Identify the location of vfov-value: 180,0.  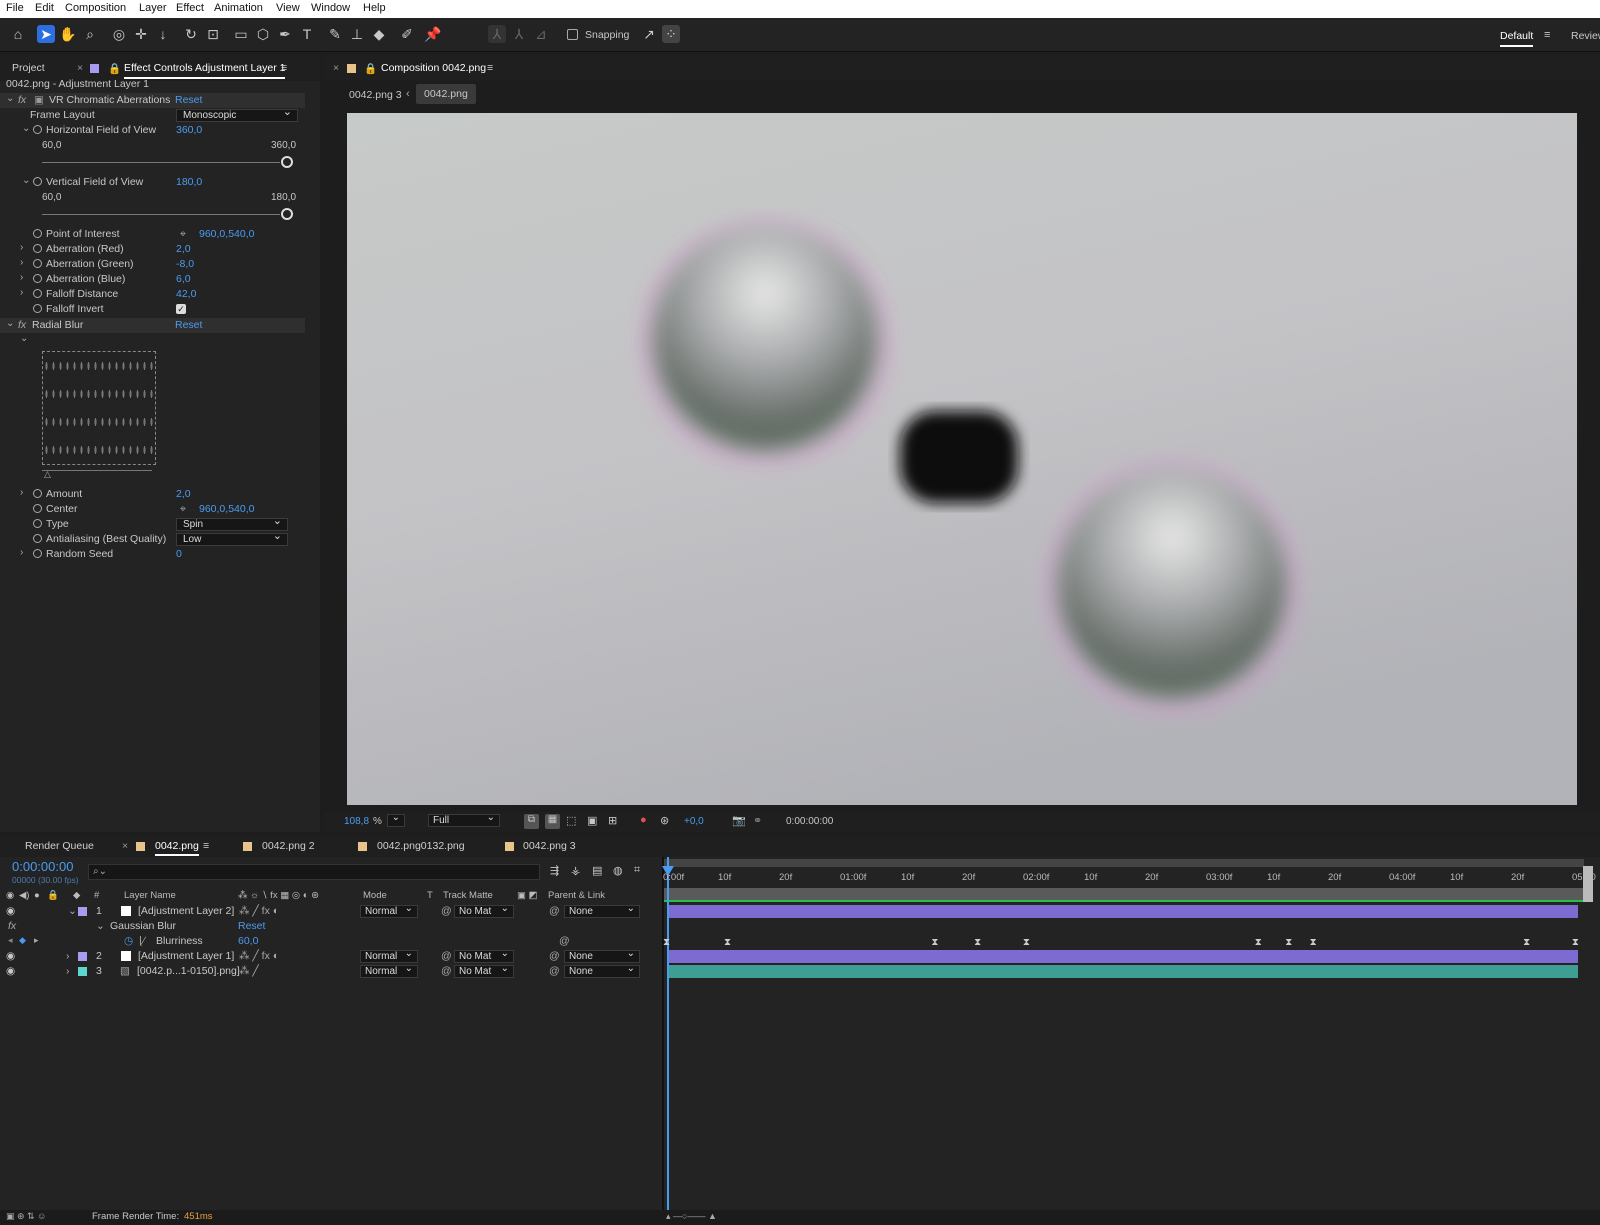
(189, 182).